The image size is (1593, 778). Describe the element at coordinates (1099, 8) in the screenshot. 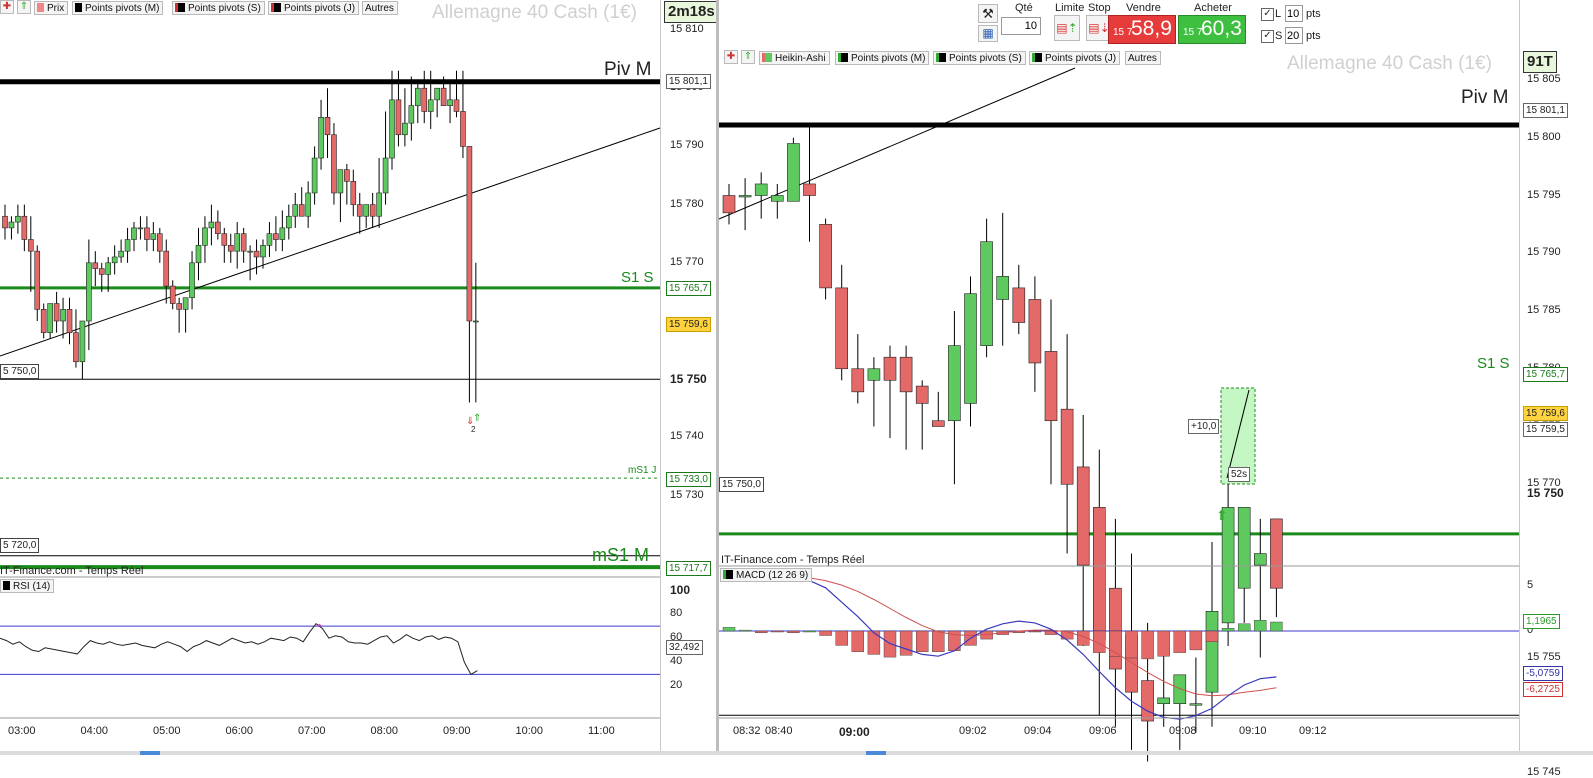

I see `stop-label: Stop` at that location.